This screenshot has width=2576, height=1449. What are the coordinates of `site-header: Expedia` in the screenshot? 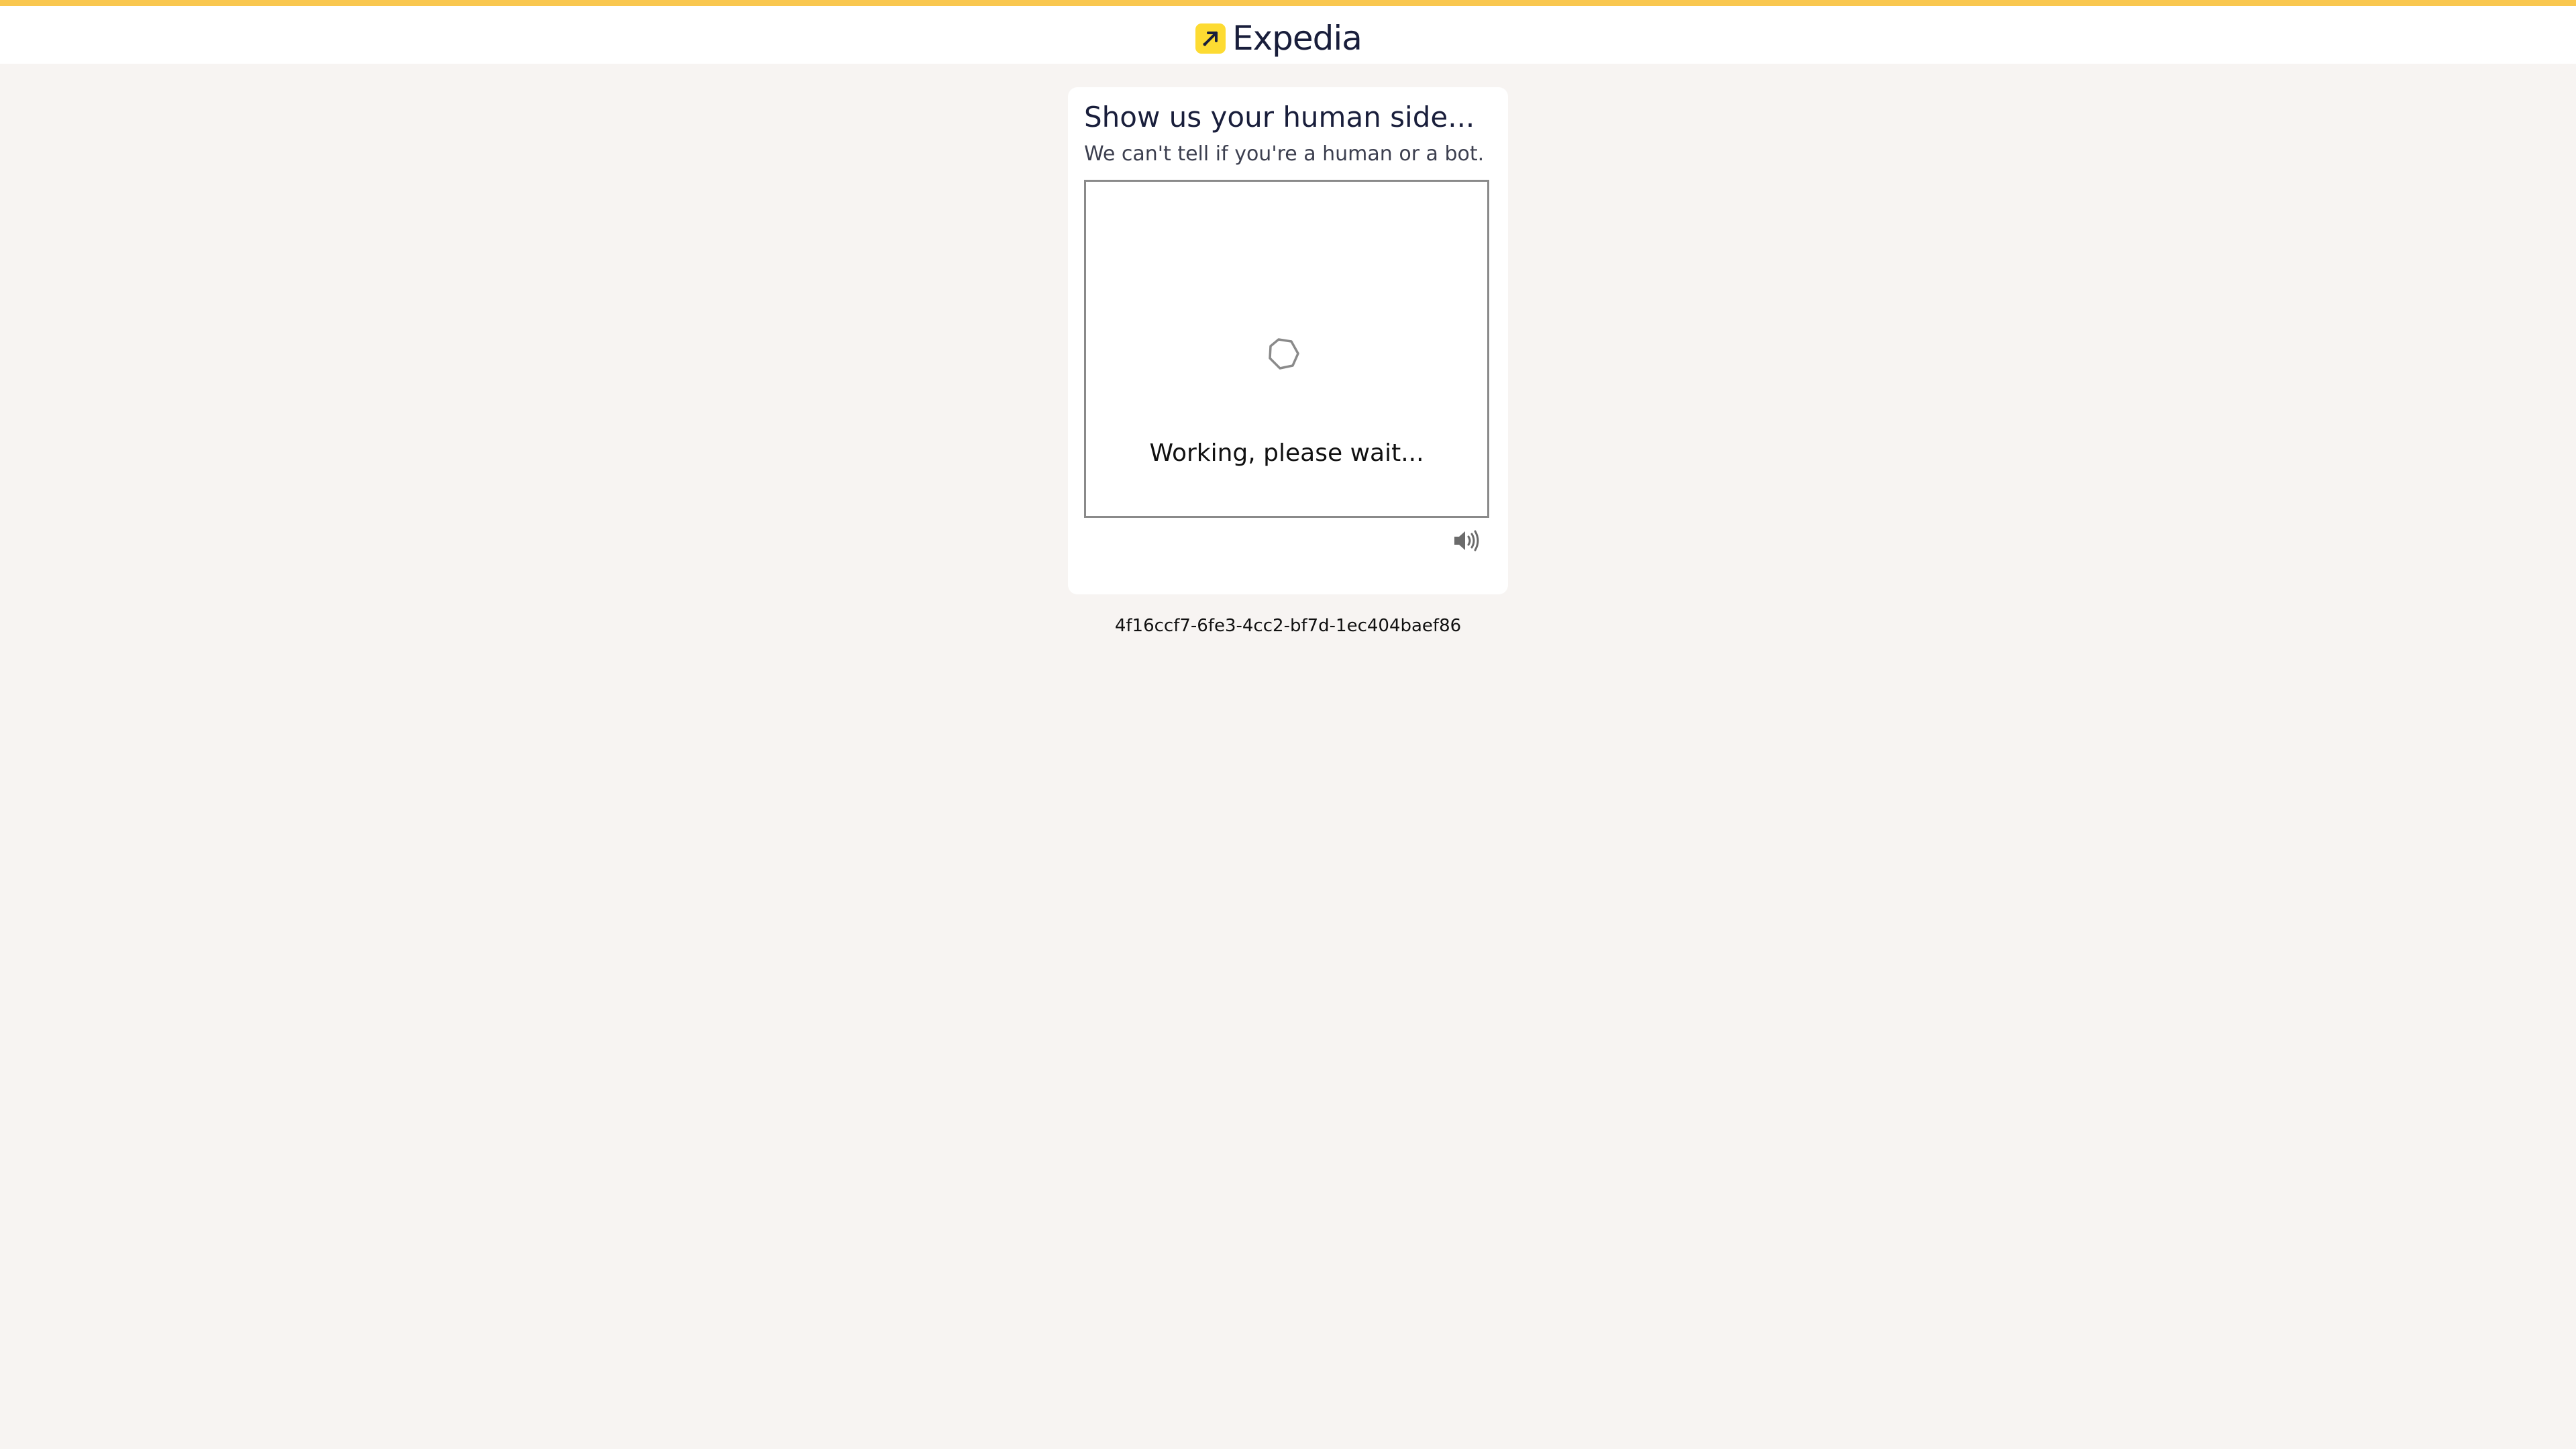 It's located at (1288, 35).